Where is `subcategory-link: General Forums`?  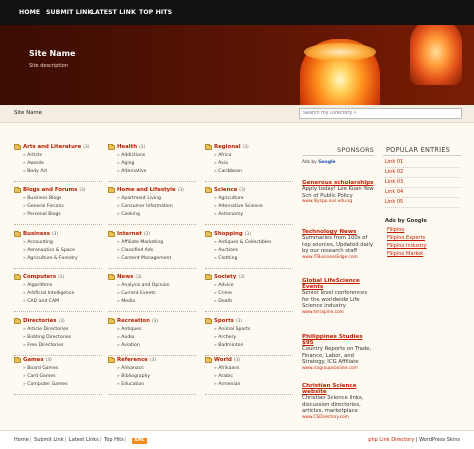 subcategory-link: General Forums is located at coordinates (65, 207).